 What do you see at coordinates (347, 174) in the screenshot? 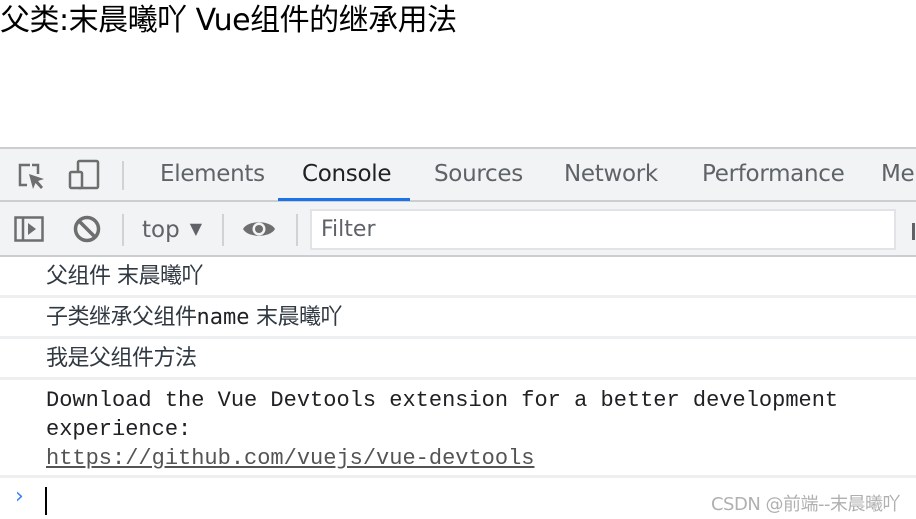
I see `tab-console: Console` at bounding box center [347, 174].